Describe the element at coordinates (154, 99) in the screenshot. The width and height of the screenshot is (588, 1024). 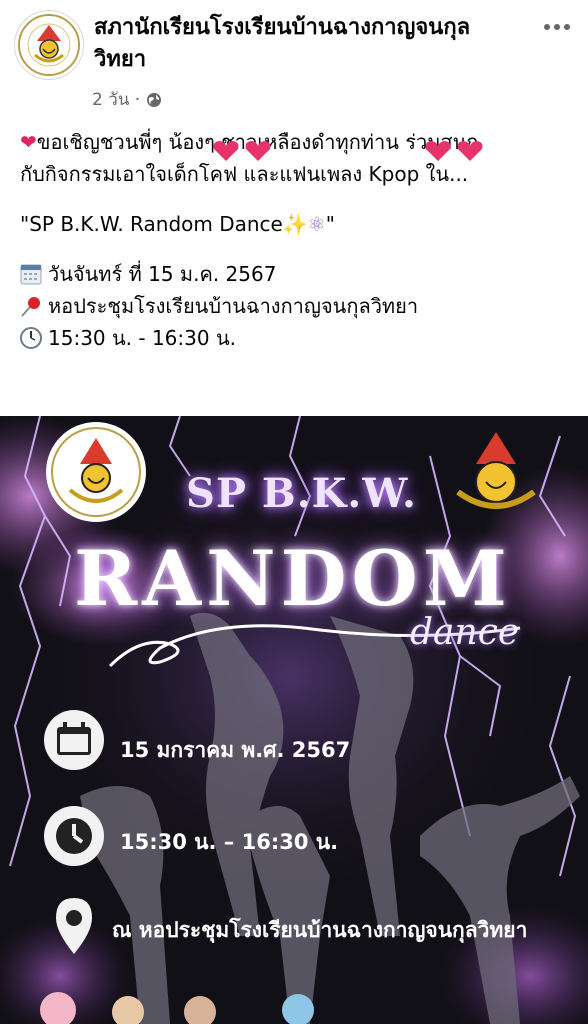
I see `globe-icon` at that location.